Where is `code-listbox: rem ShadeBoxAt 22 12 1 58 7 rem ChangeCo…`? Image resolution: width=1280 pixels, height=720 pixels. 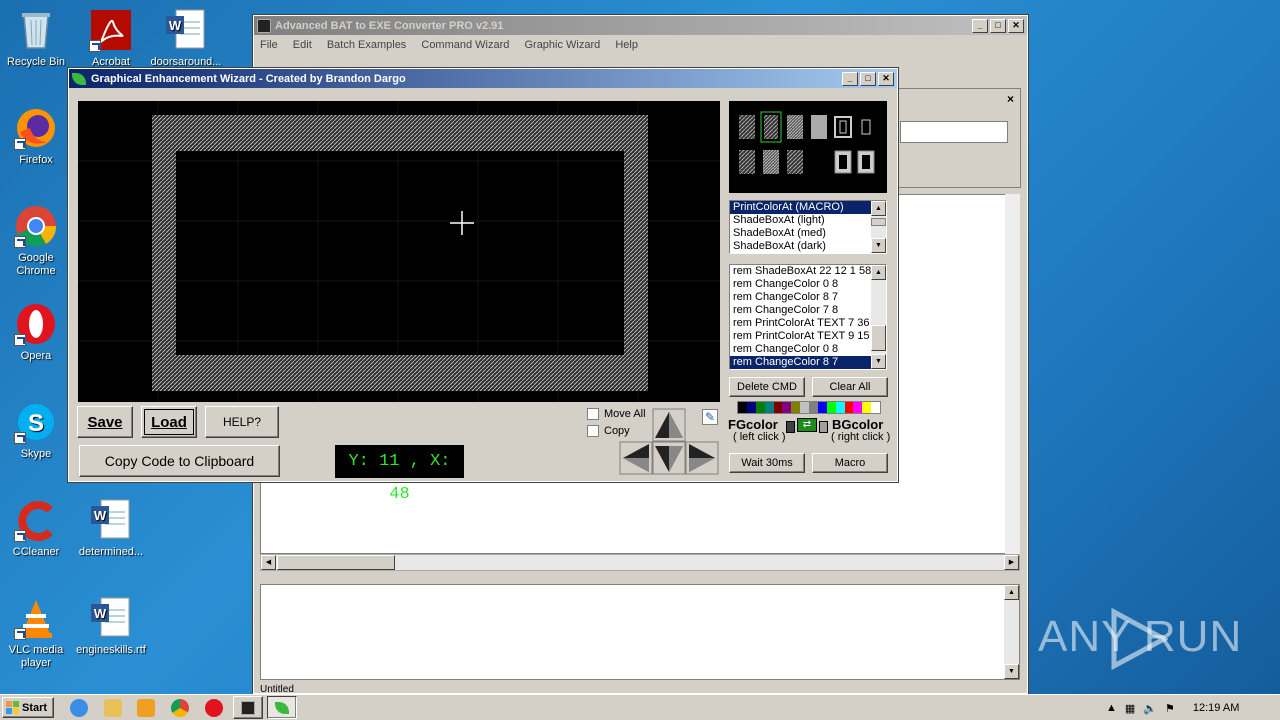
code-listbox: rem ShadeBoxAt 22 12 1 58 7 rem ChangeCo… is located at coordinates (808, 317).